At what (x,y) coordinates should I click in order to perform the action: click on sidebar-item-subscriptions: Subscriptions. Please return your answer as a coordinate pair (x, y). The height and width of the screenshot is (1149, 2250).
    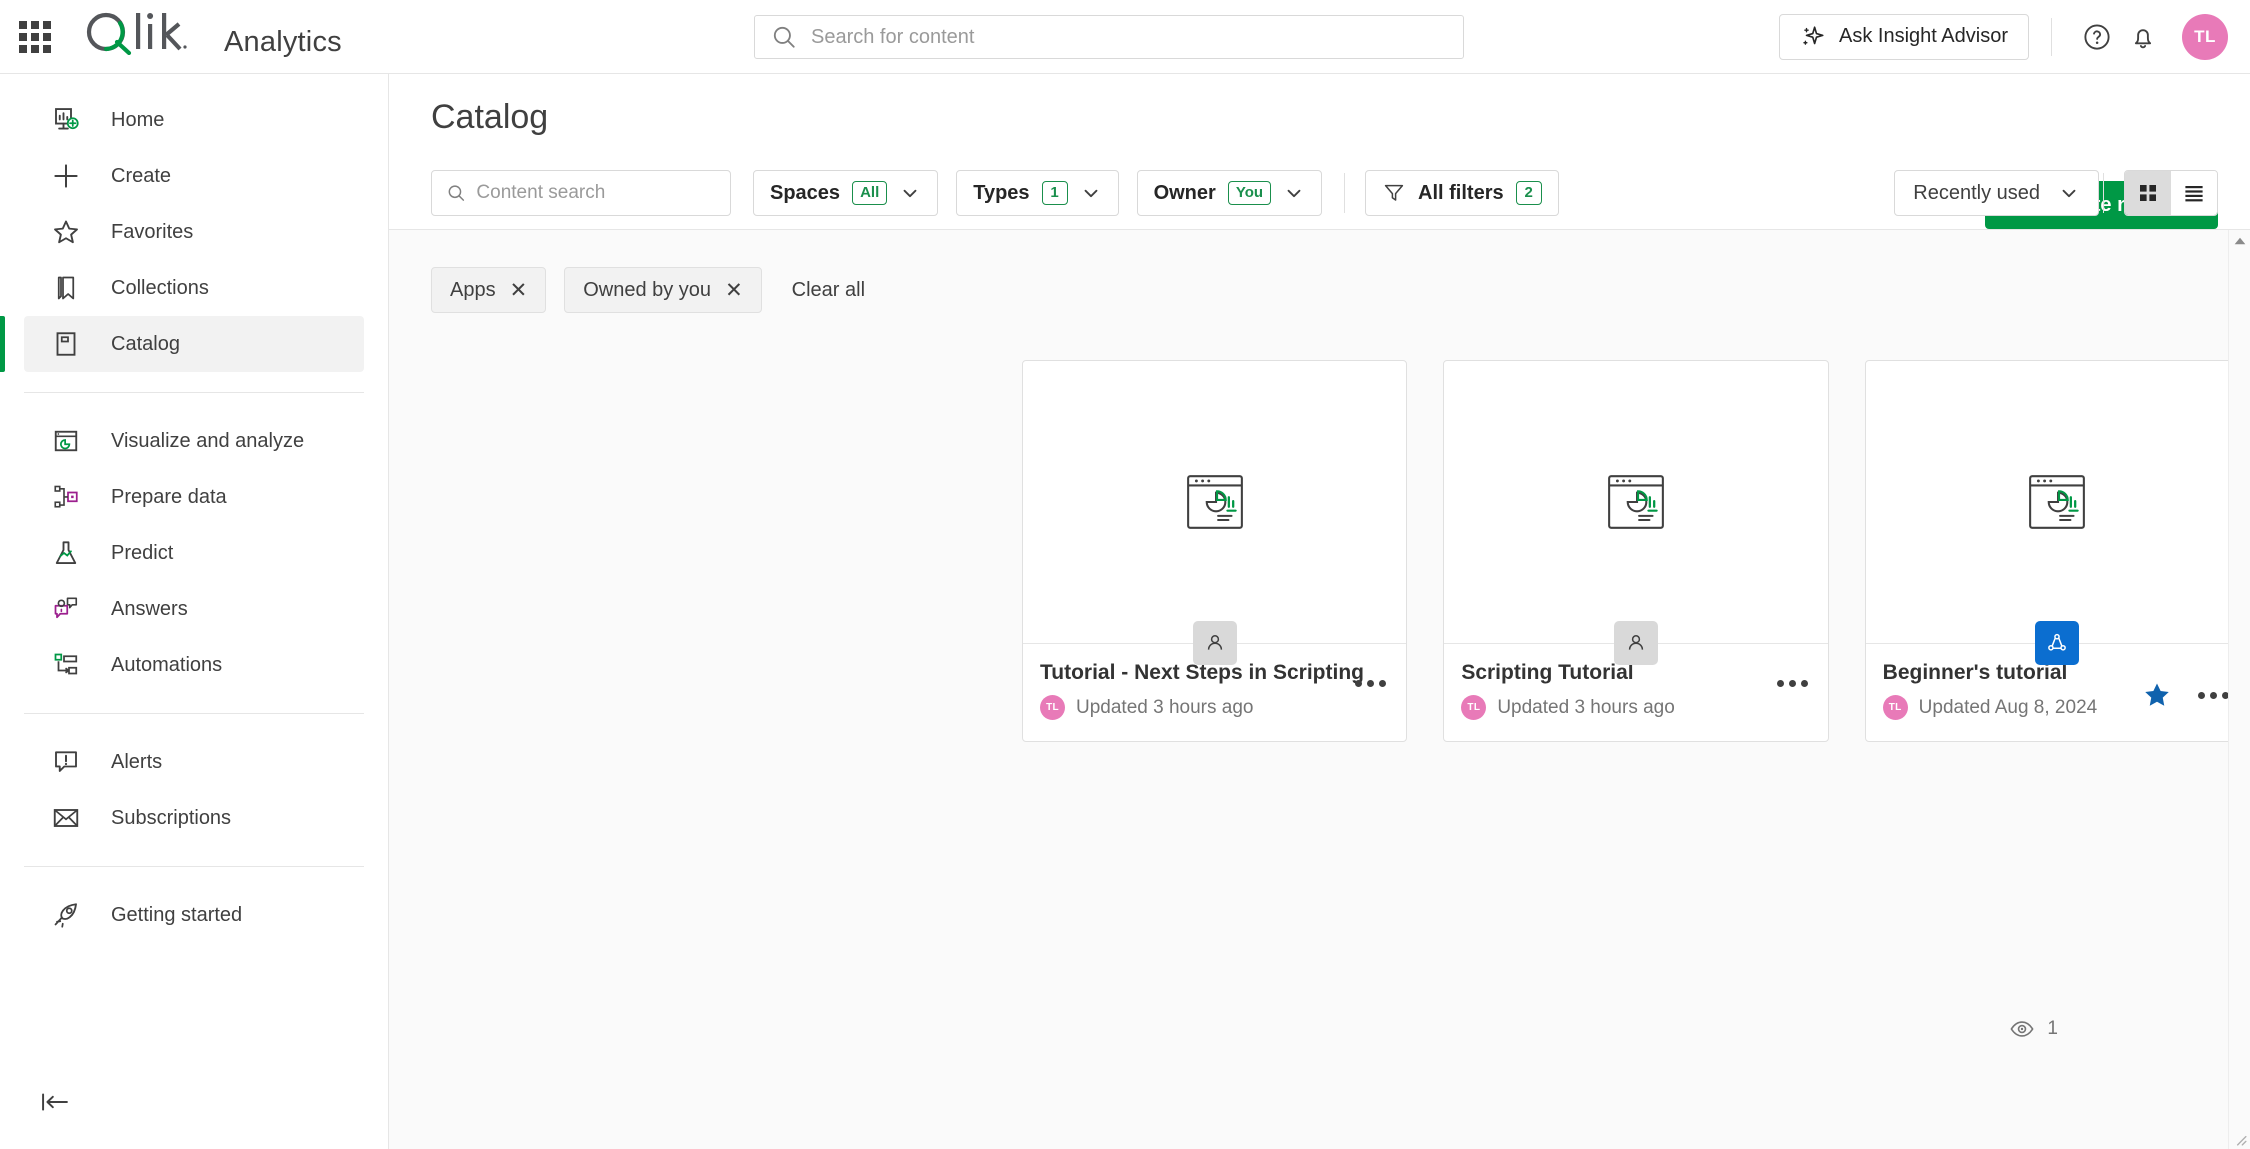
    Looking at the image, I should click on (194, 818).